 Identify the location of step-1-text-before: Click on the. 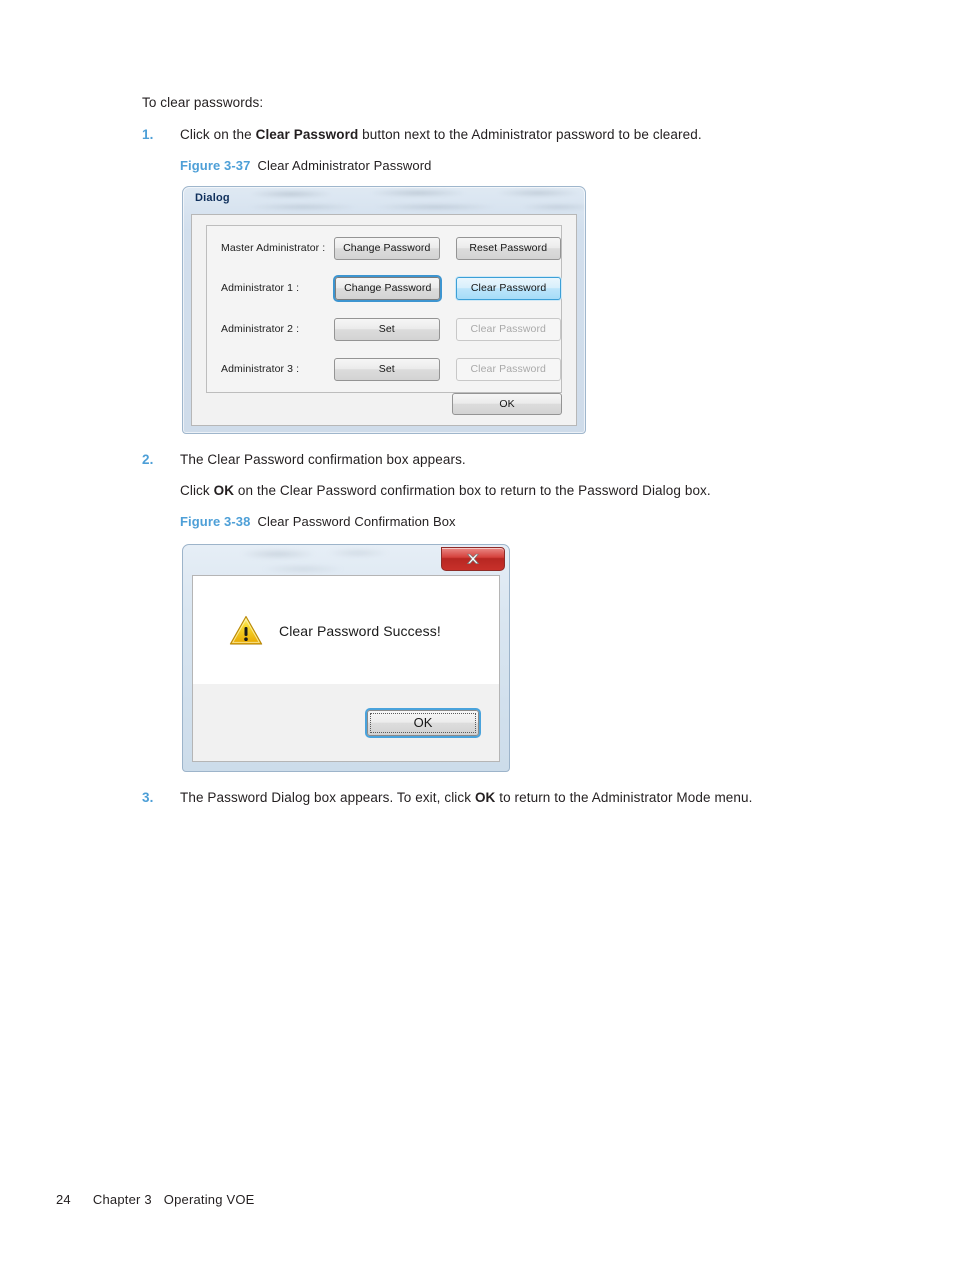
(218, 134).